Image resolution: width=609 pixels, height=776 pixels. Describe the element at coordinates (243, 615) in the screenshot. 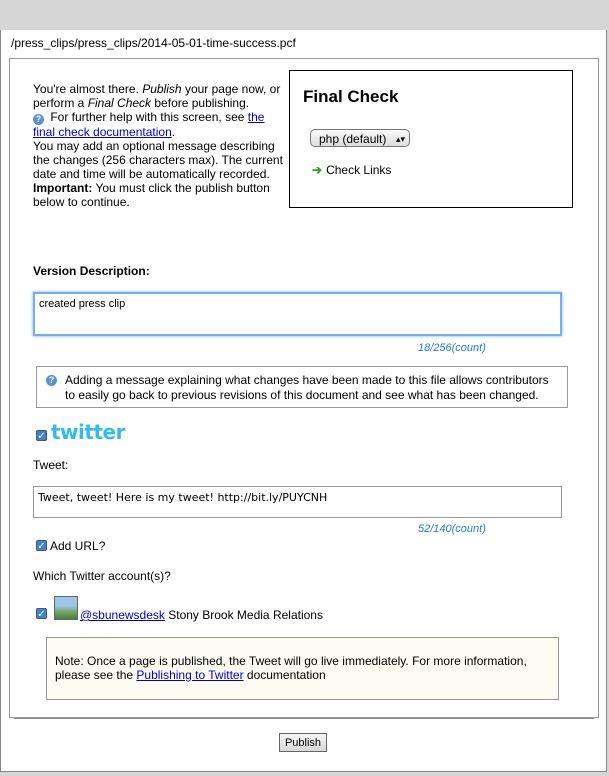

I see `account-name: Stony Brook Media Relations` at that location.